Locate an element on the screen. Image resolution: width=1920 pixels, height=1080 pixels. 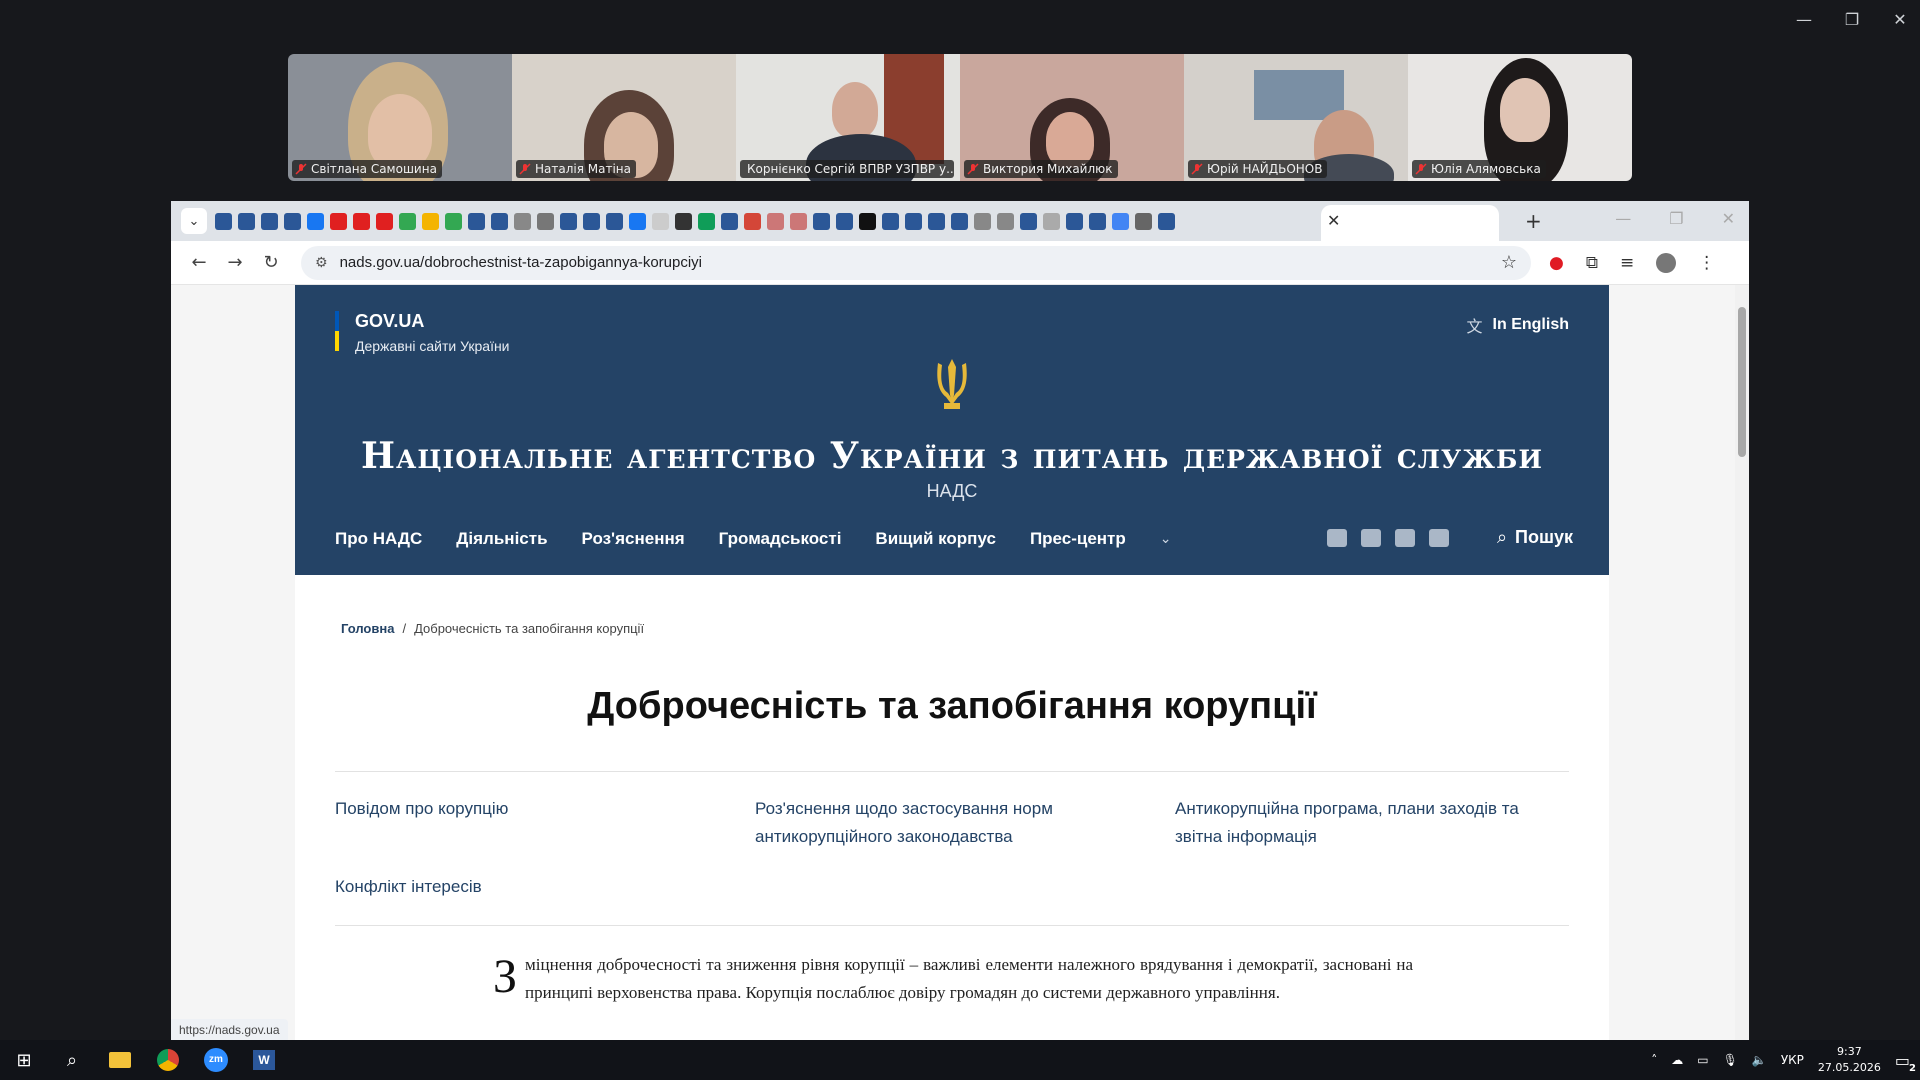
notifications-icon: ▭ 2 is located at coordinates (1905, 1062).